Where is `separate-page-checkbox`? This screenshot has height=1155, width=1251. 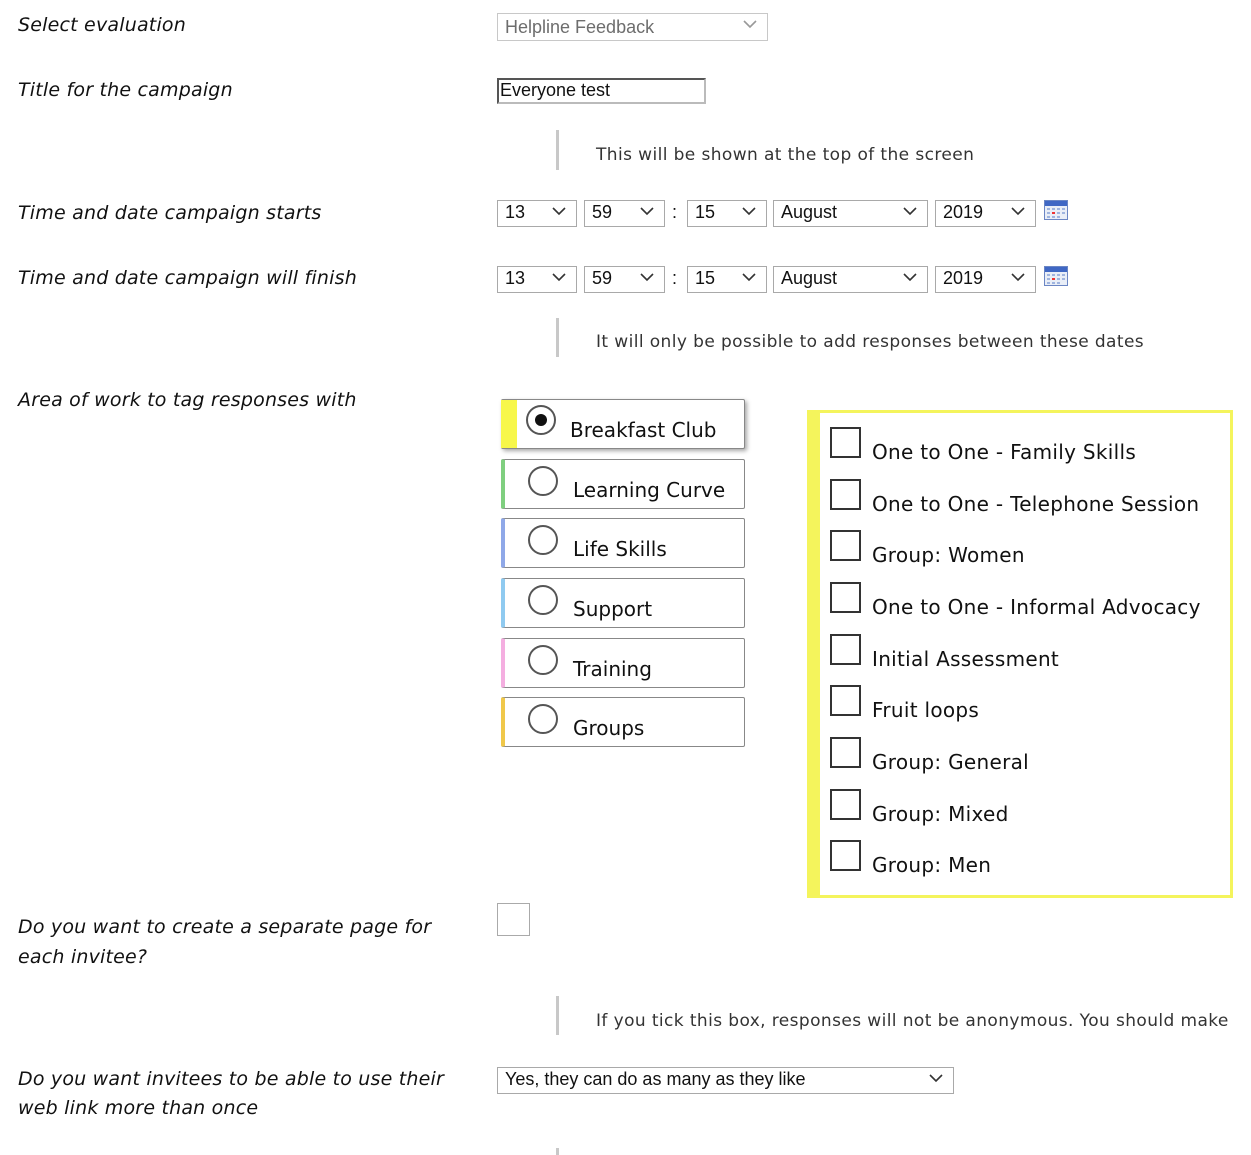
separate-page-checkbox is located at coordinates (513, 919).